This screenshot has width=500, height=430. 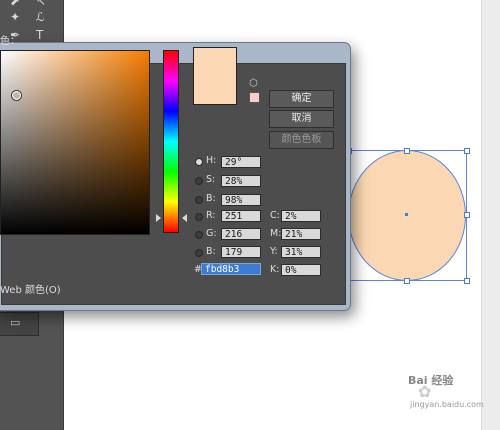 What do you see at coordinates (241, 162) in the screenshot?
I see `h-input: 29°` at bounding box center [241, 162].